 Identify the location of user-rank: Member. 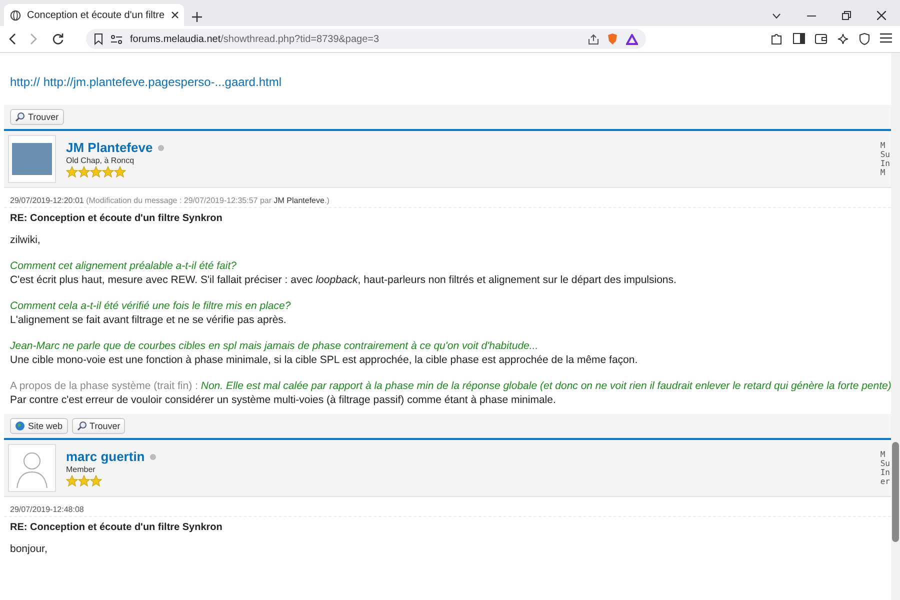
(81, 469).